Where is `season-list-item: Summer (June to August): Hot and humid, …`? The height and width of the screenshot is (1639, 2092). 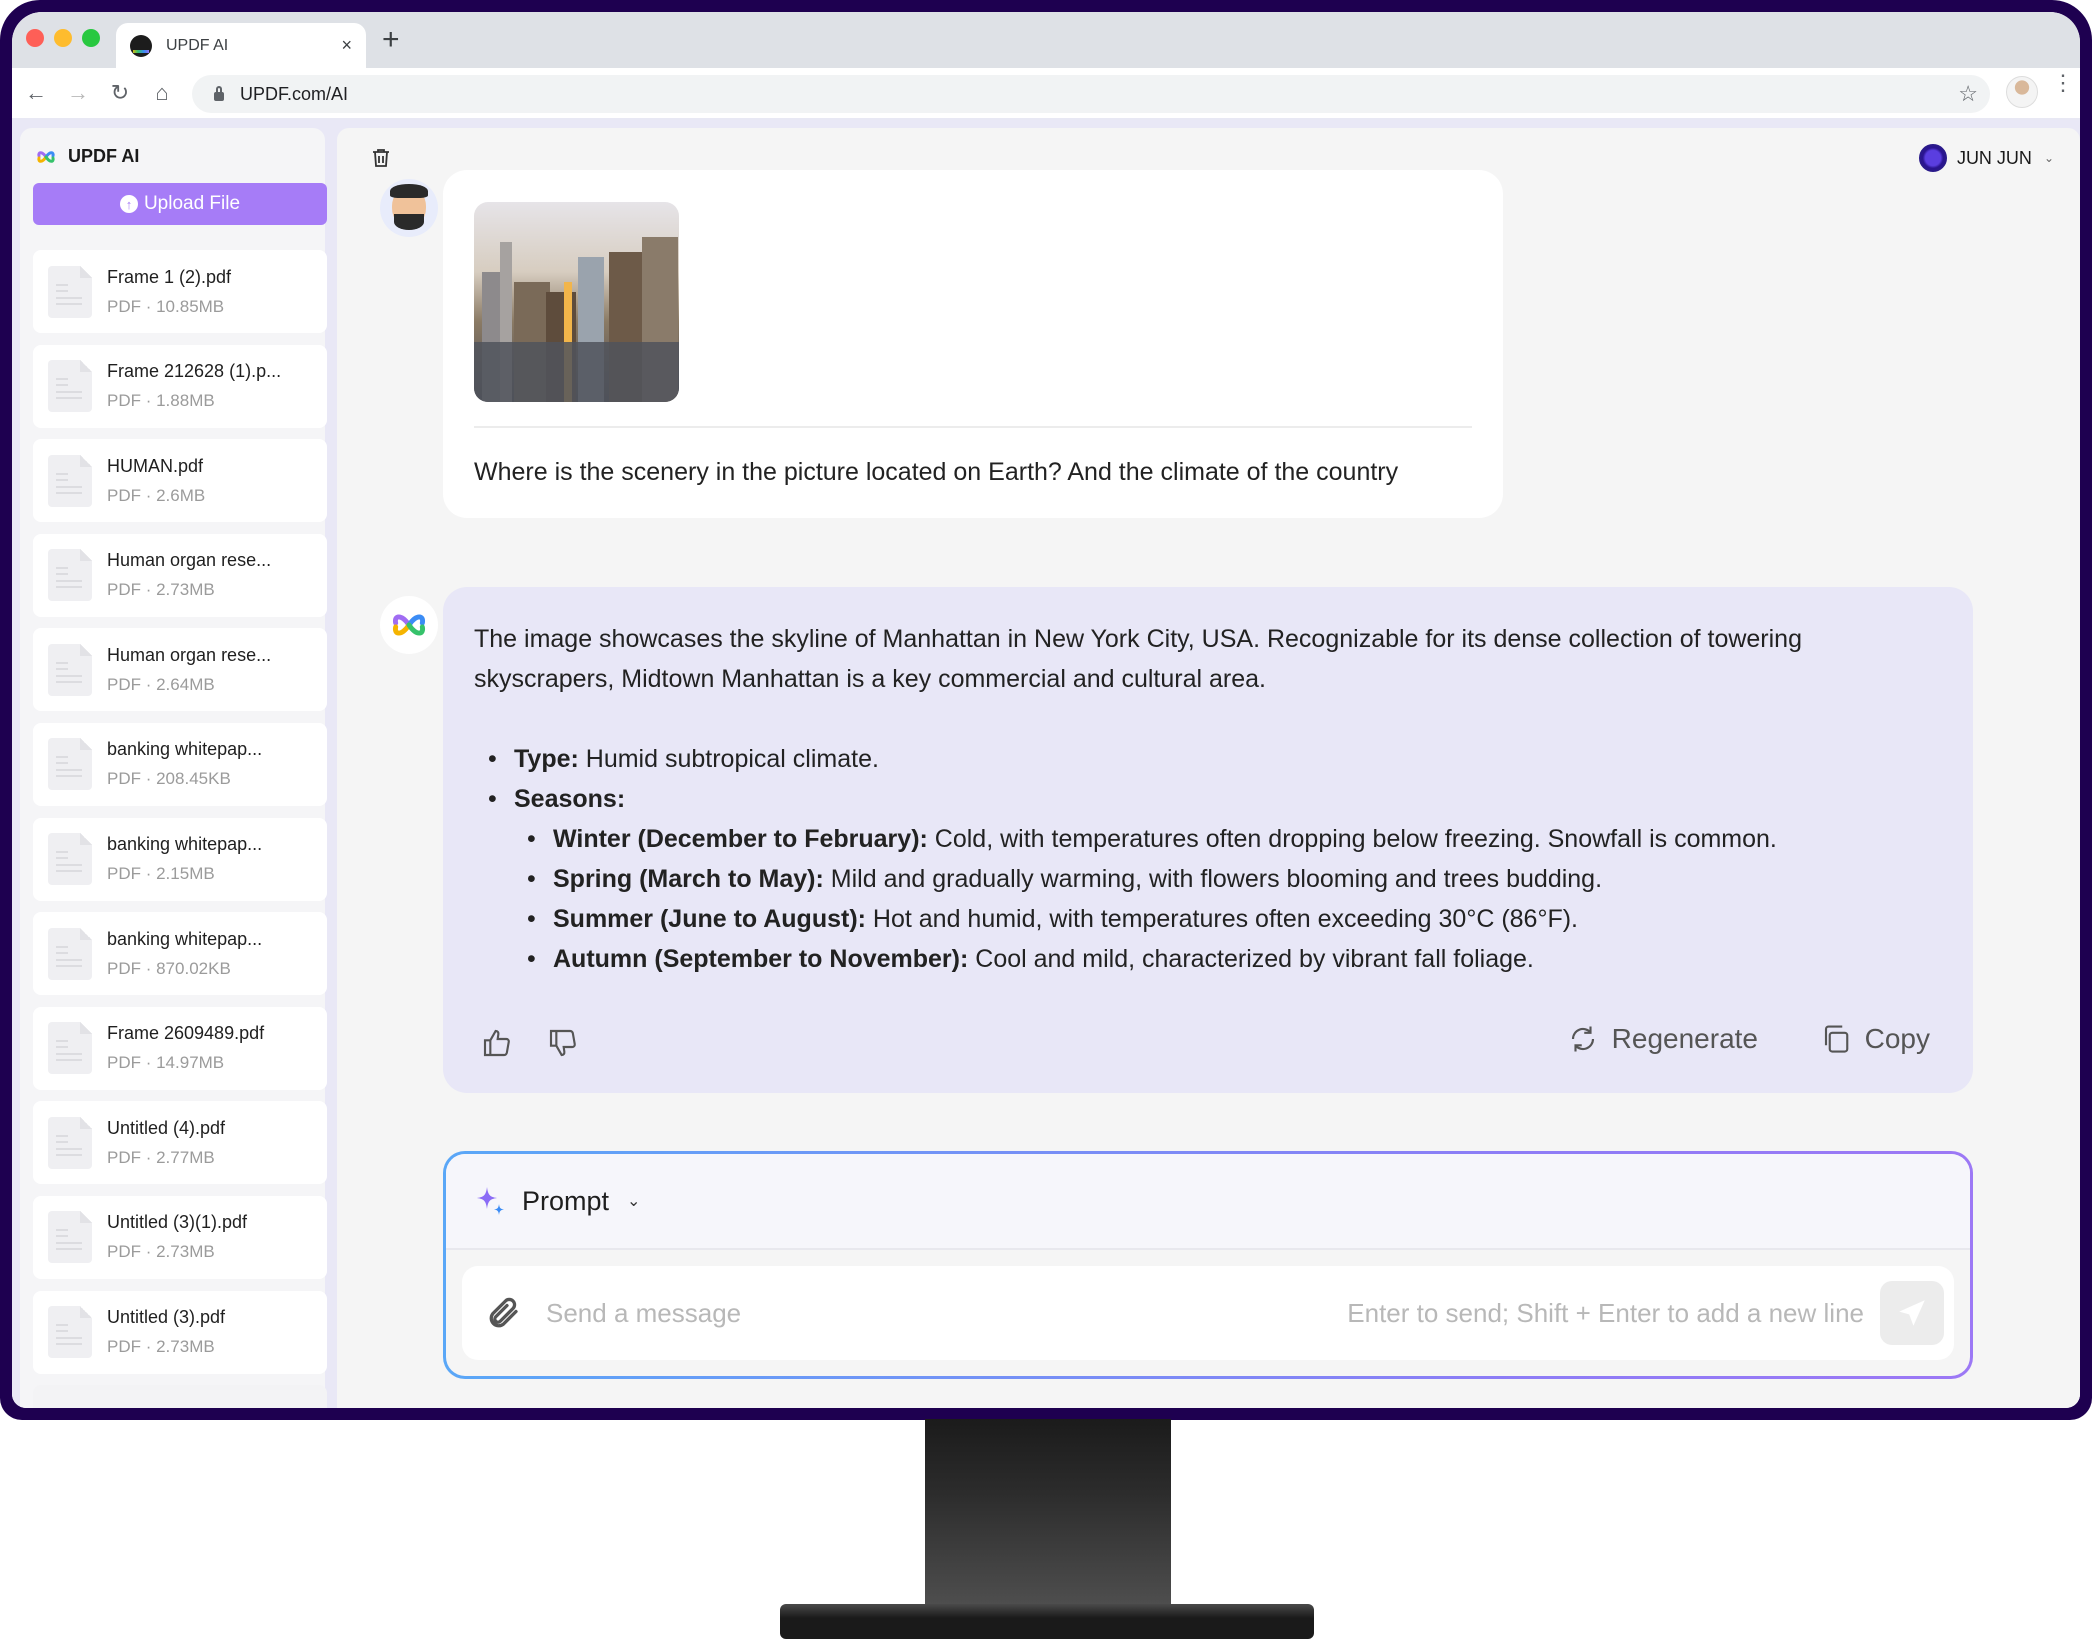 season-list-item: Summer (June to August): Hot and humid, … is located at coordinates (1208, 919).